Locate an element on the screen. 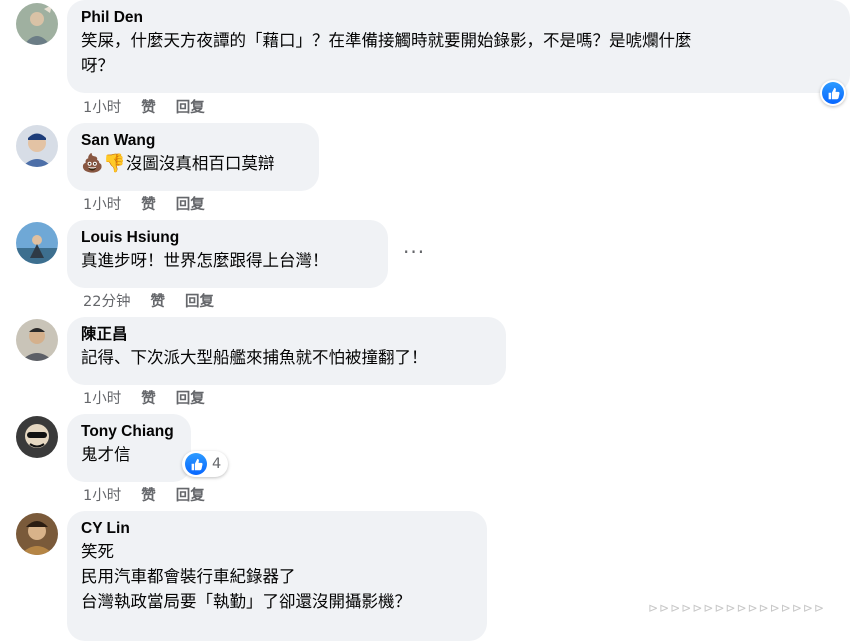 This screenshot has height=641, width=853. reaction-badge: 4 is located at coordinates (205, 464).